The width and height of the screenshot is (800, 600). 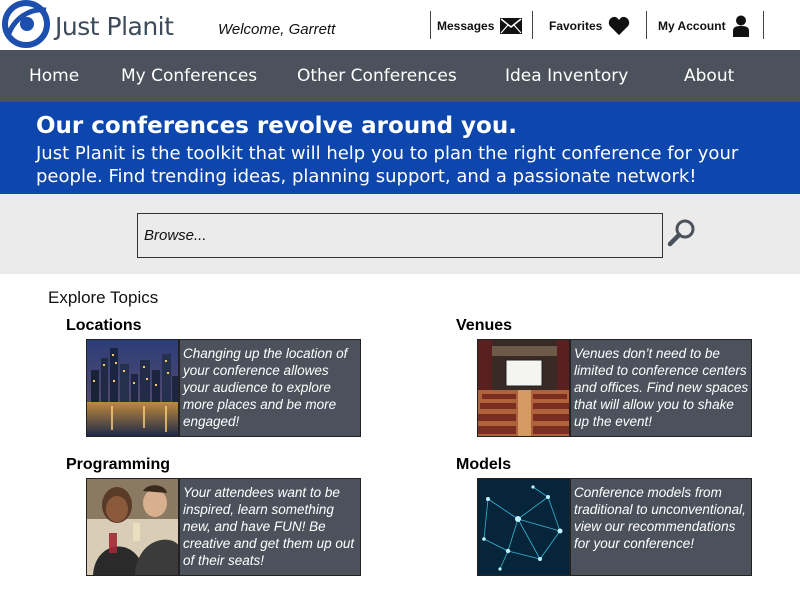 I want to click on heart-icon, so click(x=619, y=26).